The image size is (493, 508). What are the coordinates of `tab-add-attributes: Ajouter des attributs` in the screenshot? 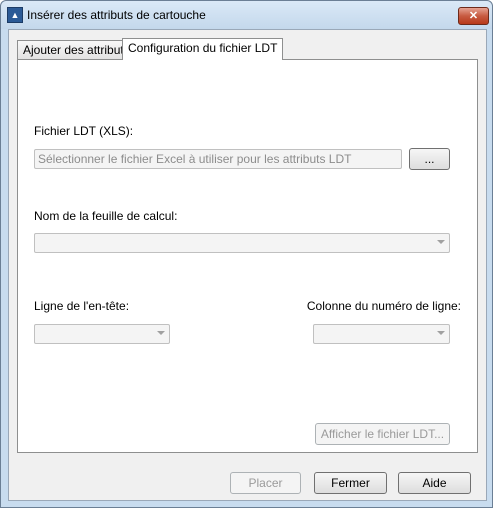 It's located at (76, 49).